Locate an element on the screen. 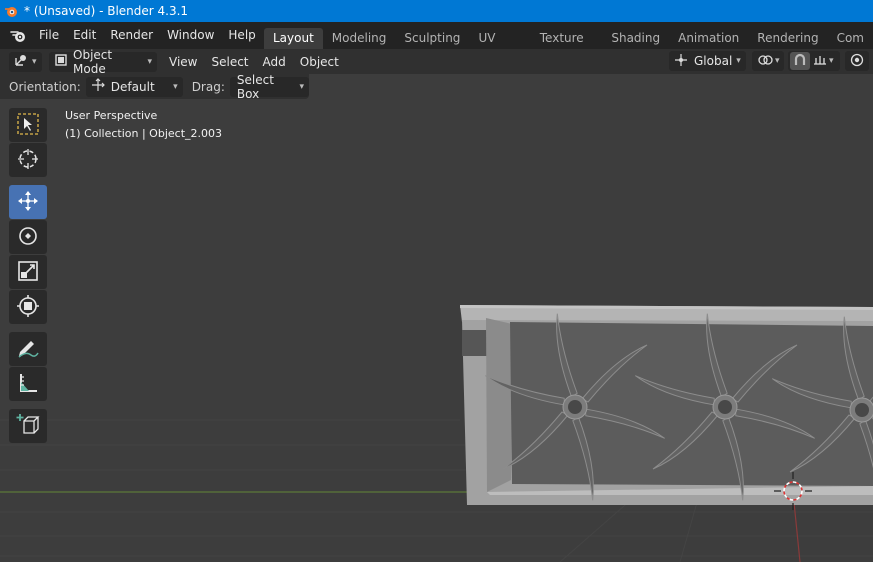 Image resolution: width=873 pixels, height=562 pixels. tab-rendering: Rendering is located at coordinates (787, 38).